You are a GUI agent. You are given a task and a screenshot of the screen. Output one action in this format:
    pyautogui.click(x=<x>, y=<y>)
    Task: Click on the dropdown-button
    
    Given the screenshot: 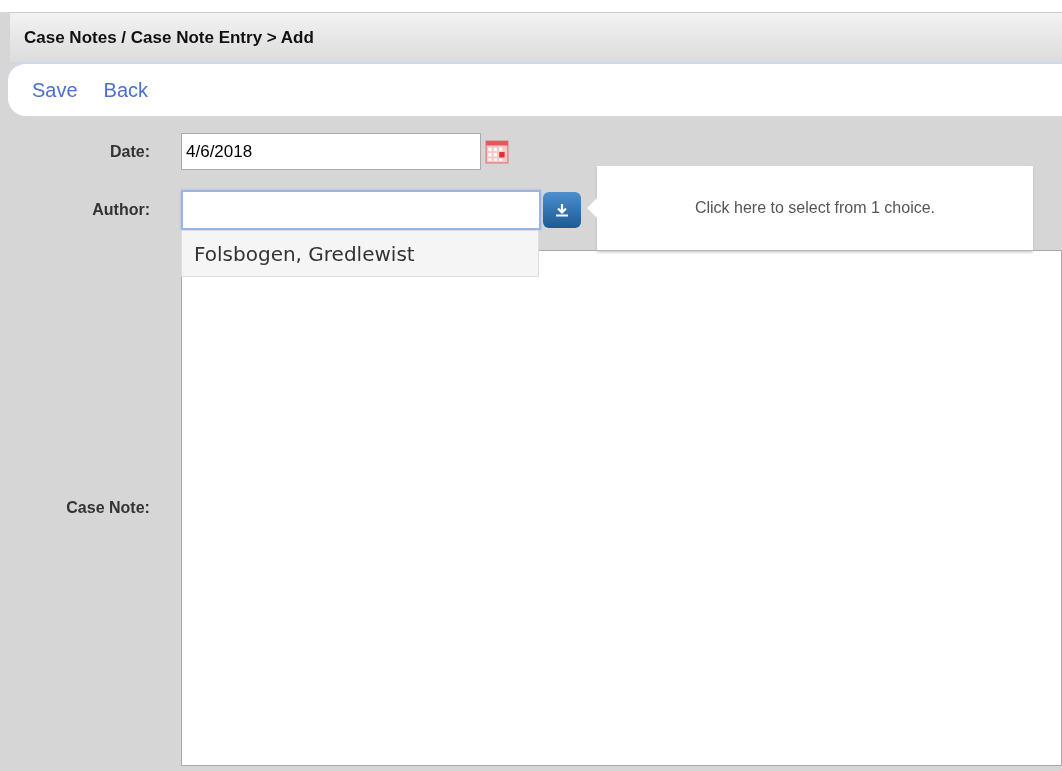 What is the action you would take?
    pyautogui.click(x=562, y=210)
    